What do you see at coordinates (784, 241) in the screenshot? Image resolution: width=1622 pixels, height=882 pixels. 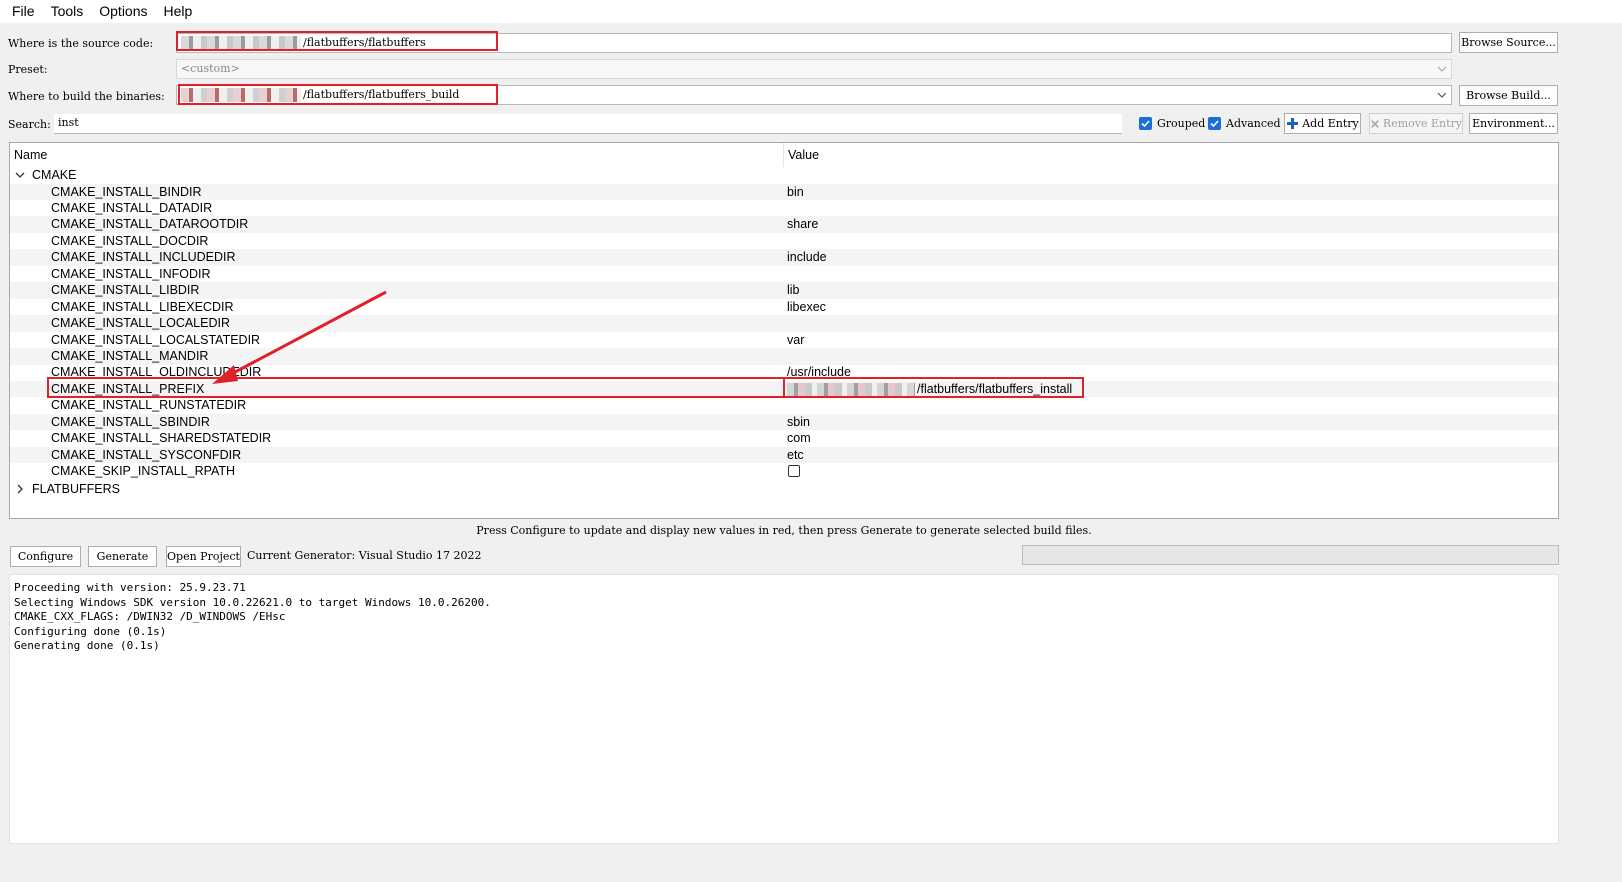 I see `table-row: CMAKE_INSTALL_DOCDIR` at bounding box center [784, 241].